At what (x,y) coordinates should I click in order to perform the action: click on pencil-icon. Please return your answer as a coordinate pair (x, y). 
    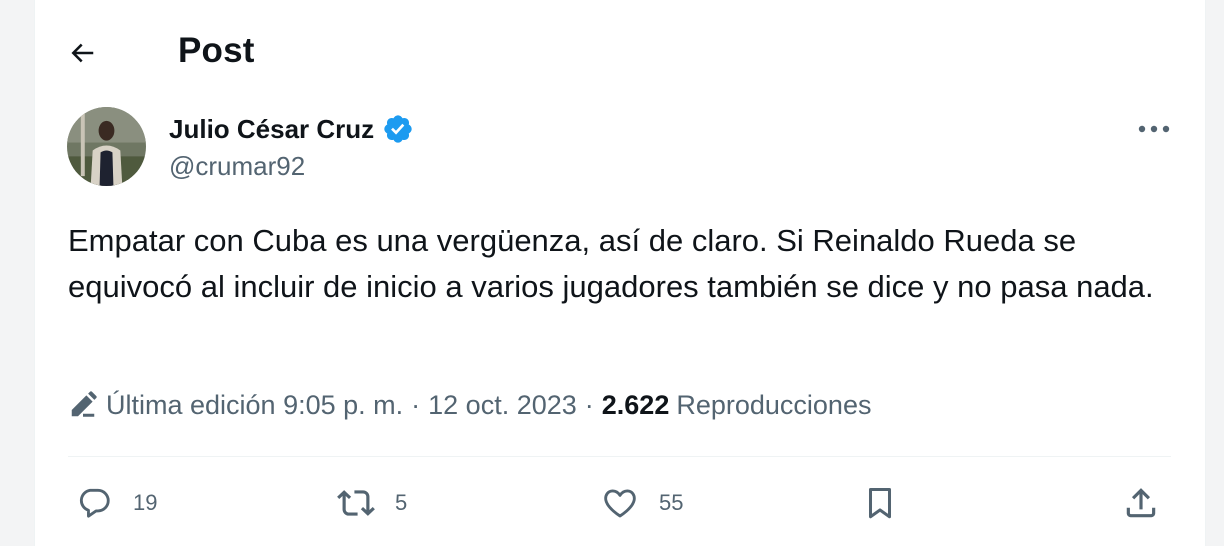
    Looking at the image, I should click on (84, 404).